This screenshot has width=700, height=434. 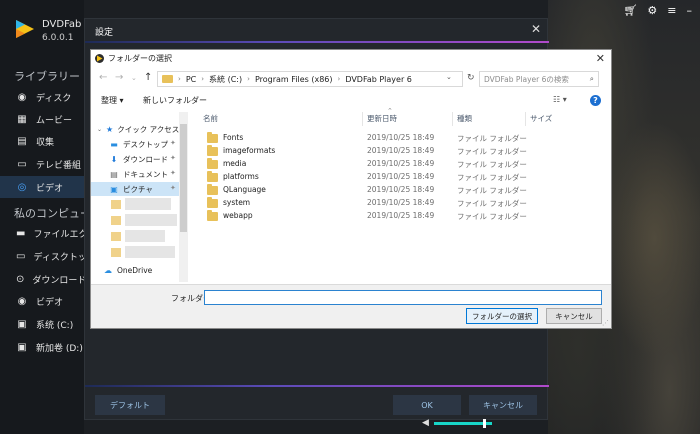 I want to click on minimize-icon: –, so click(x=690, y=10).